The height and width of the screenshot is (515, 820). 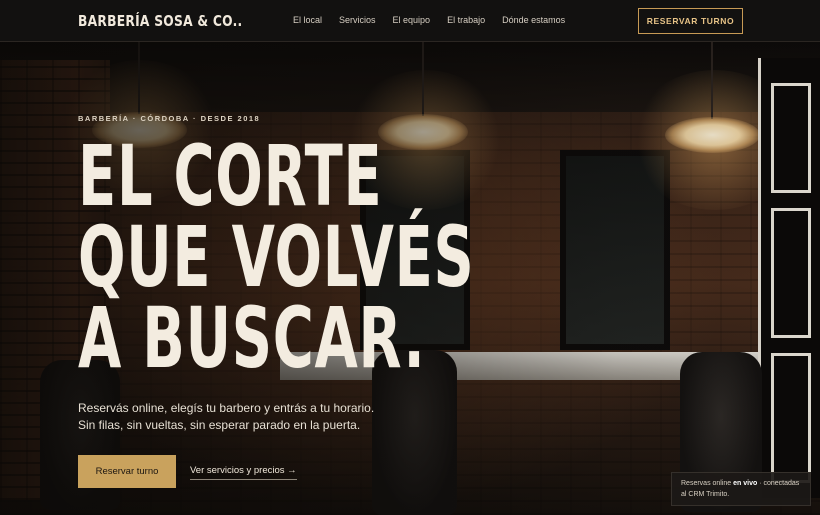 What do you see at coordinates (169, 118) in the screenshot?
I see `hero-eyebrow: BARBERÍA · CÓRDOBA · DESDE 2018` at bounding box center [169, 118].